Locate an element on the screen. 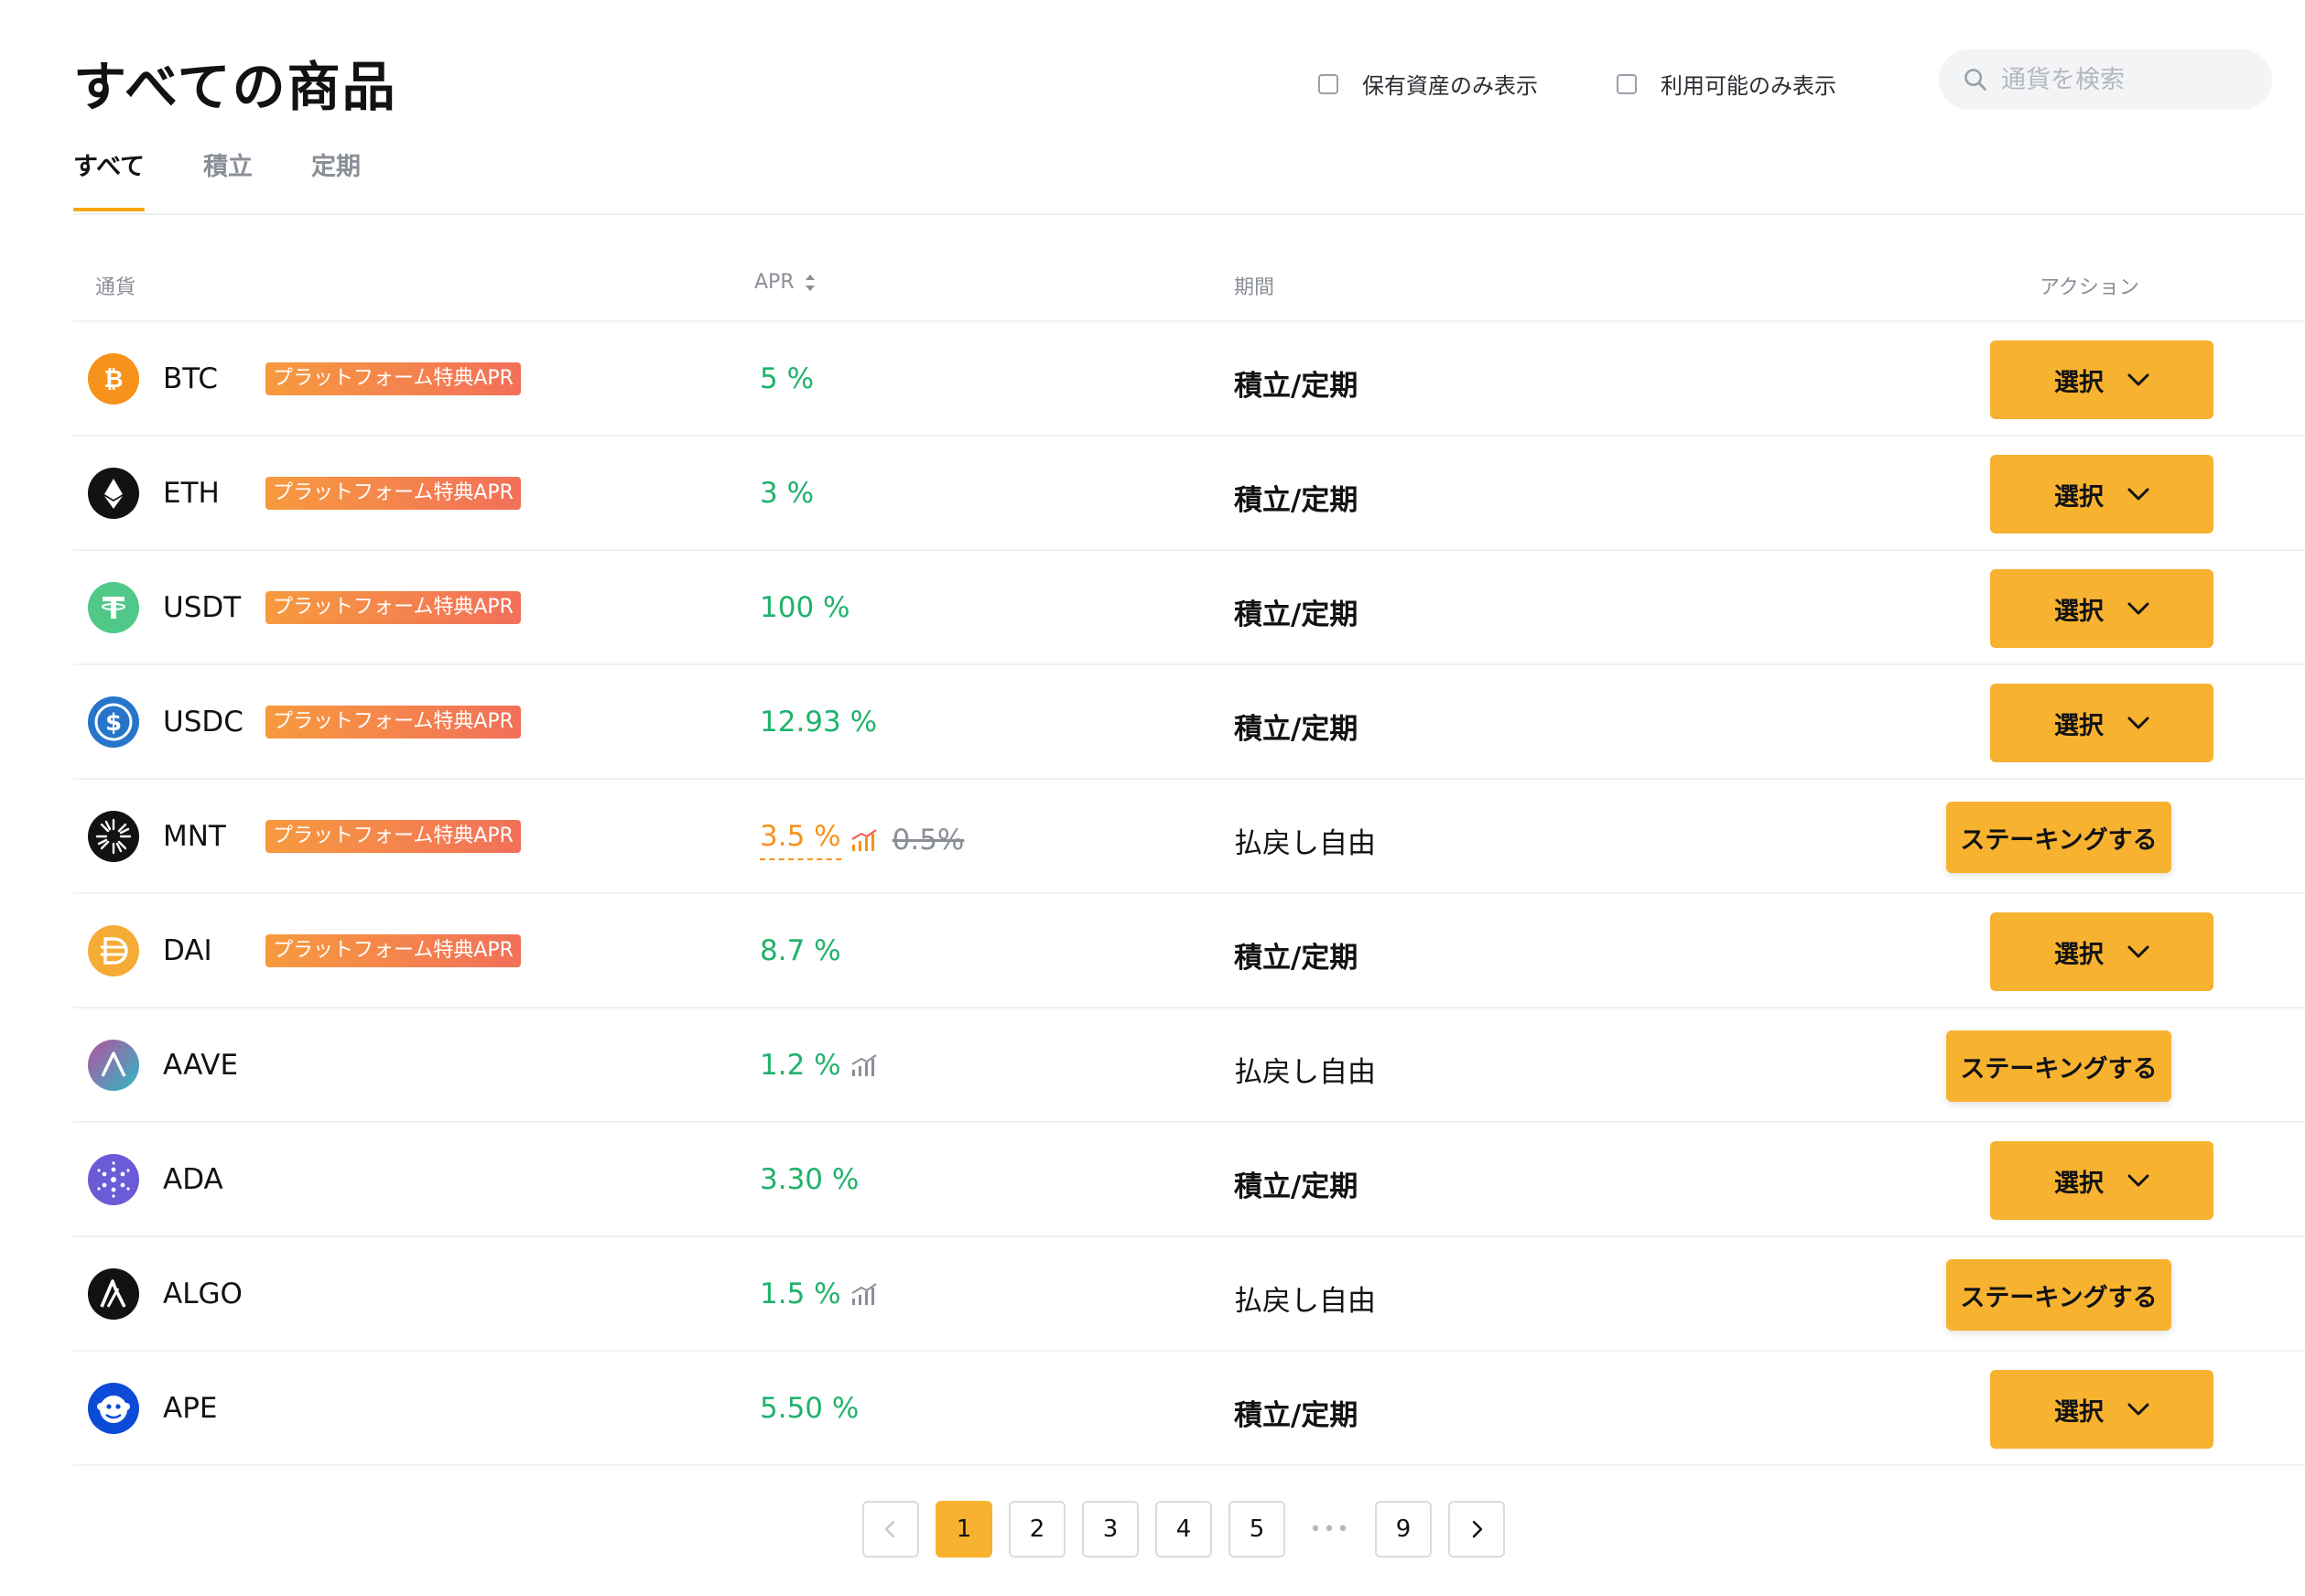 This screenshot has width=2305, height=1596. chevron-left-icon is located at coordinates (889, 1529).